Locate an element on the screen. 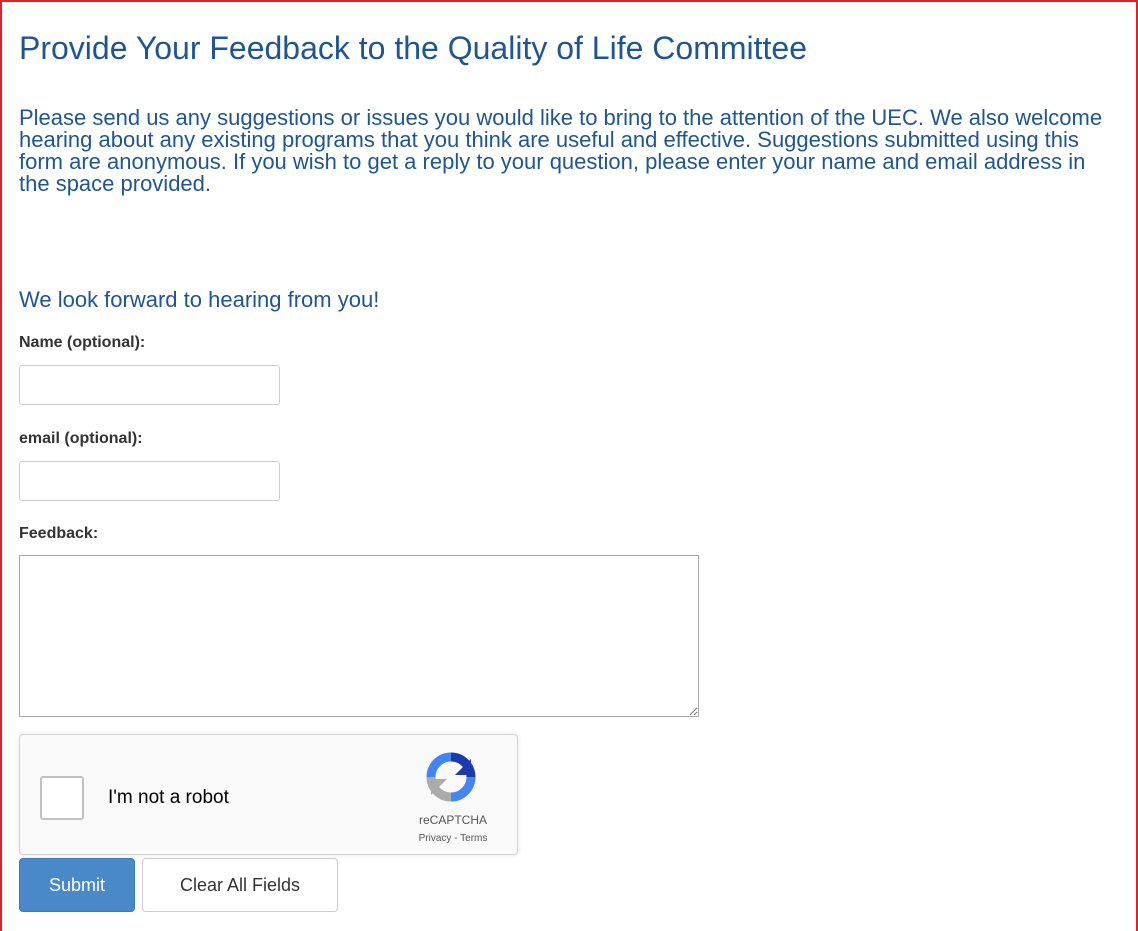 This screenshot has height=931, width=1138. recaptcha-links: Privacy - Terms is located at coordinates (453, 838).